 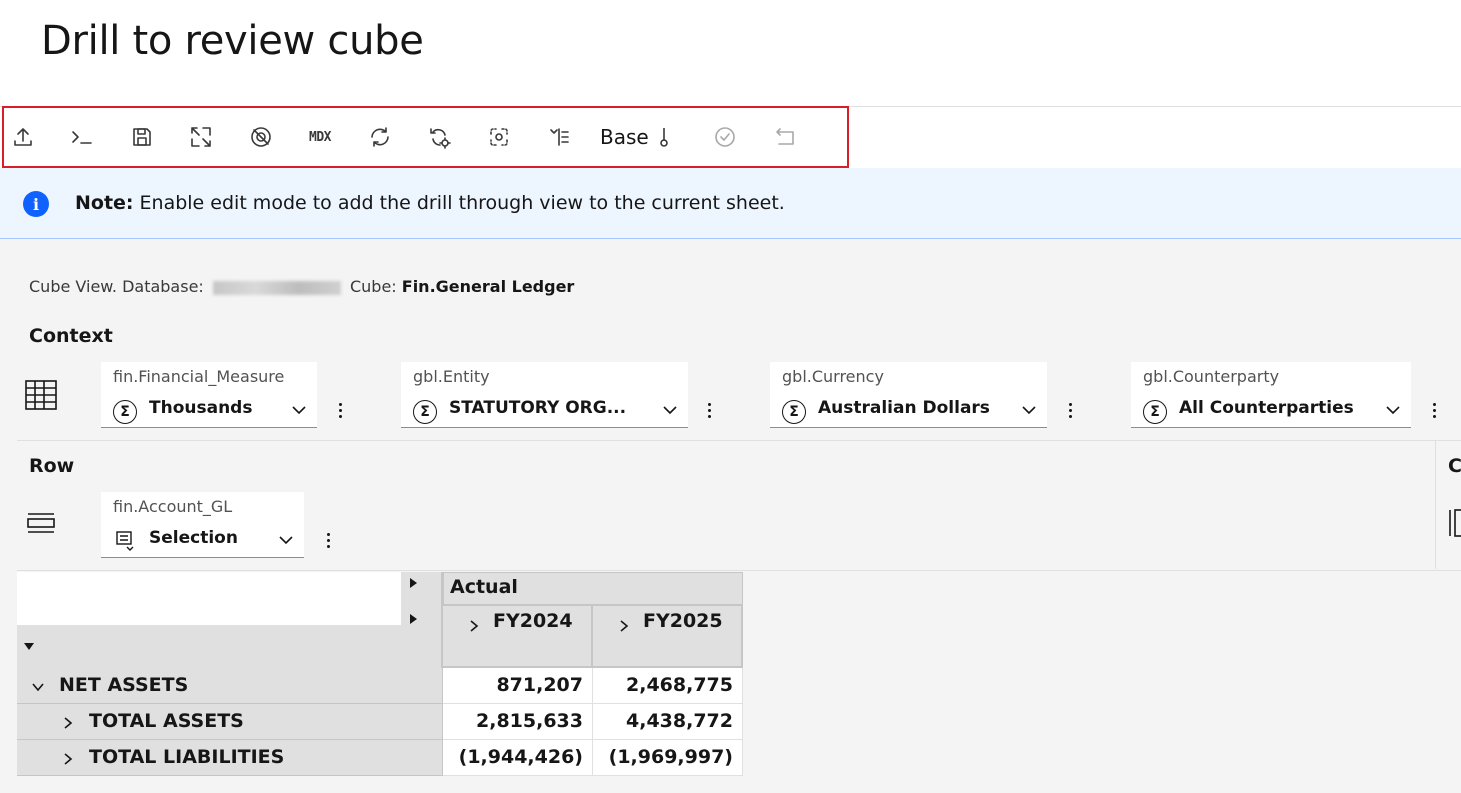 What do you see at coordinates (518, 722) in the screenshot?
I see `table-cell: 2,815,633` at bounding box center [518, 722].